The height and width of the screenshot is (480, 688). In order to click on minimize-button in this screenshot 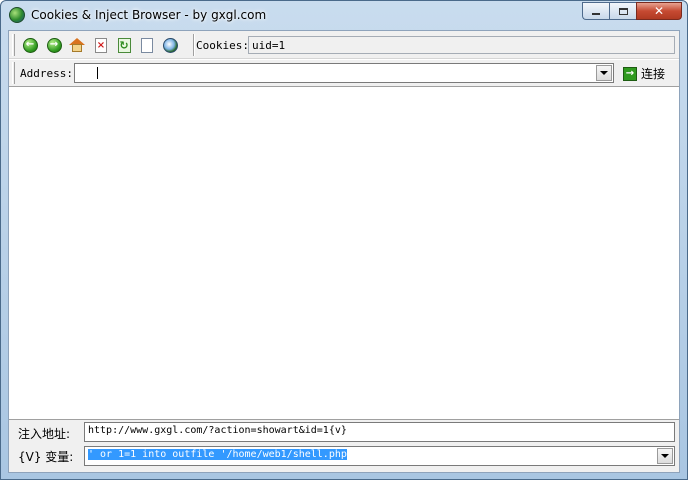, I will do `click(595, 11)`.